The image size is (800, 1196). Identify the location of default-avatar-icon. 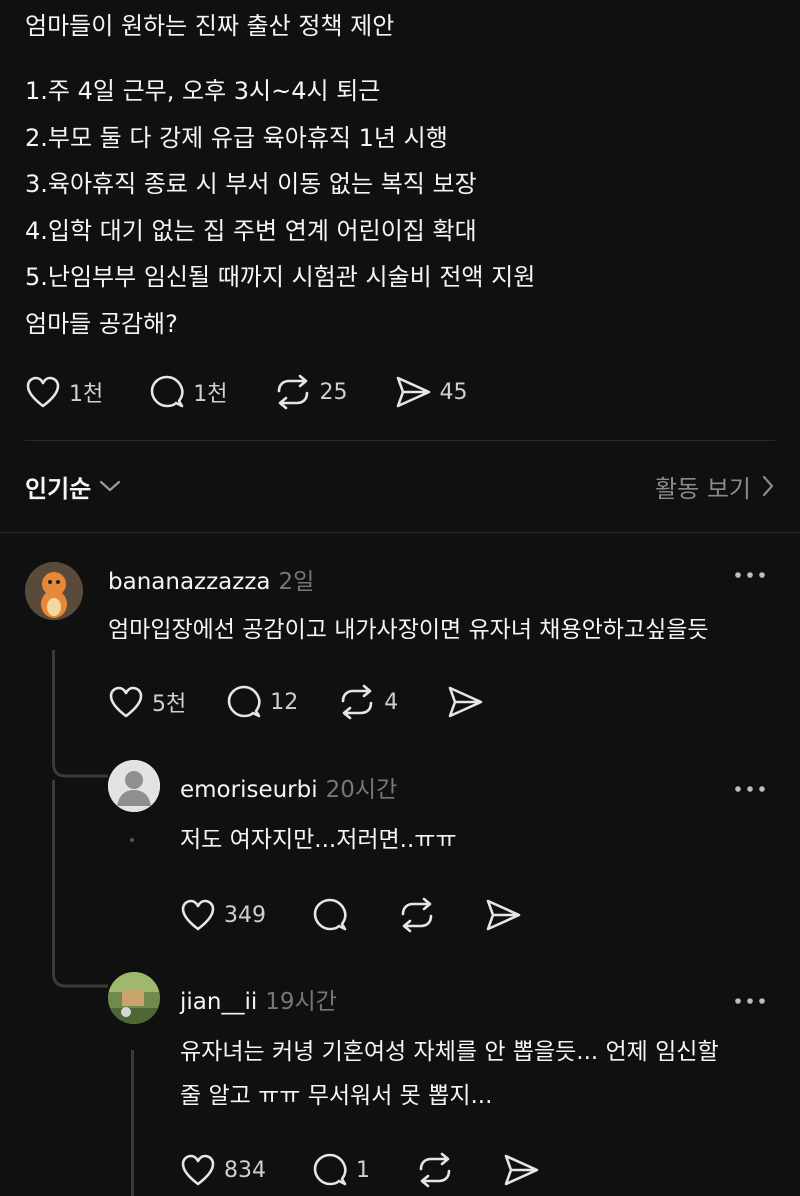
(134, 786).